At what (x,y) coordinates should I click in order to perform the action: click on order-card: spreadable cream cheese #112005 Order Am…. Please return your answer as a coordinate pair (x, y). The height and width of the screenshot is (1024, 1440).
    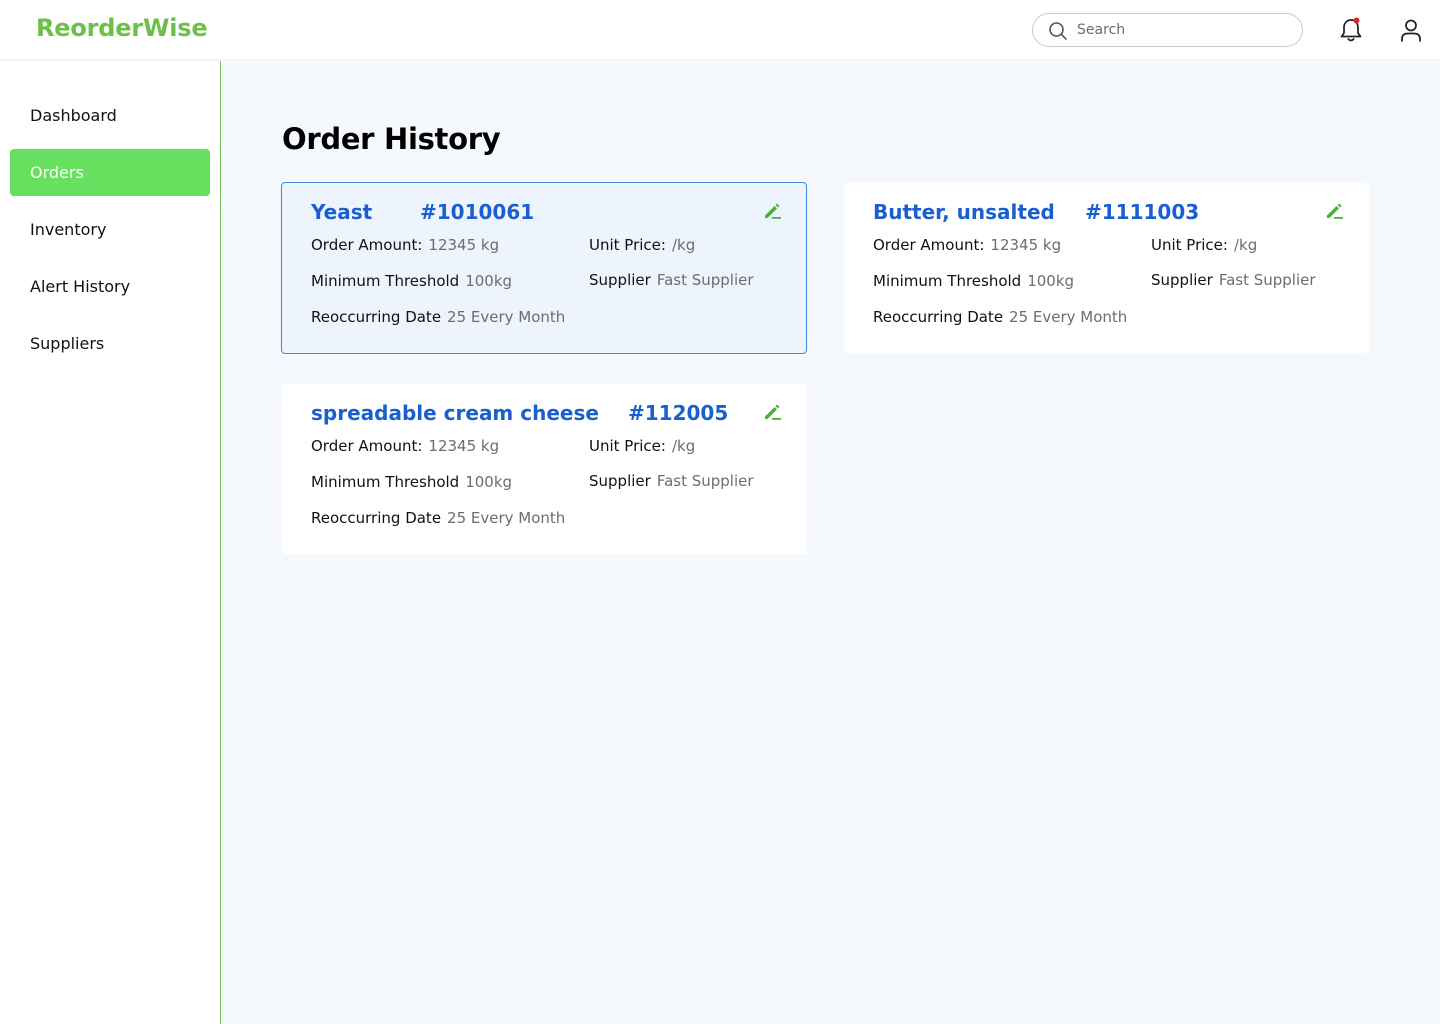
    Looking at the image, I should click on (544, 469).